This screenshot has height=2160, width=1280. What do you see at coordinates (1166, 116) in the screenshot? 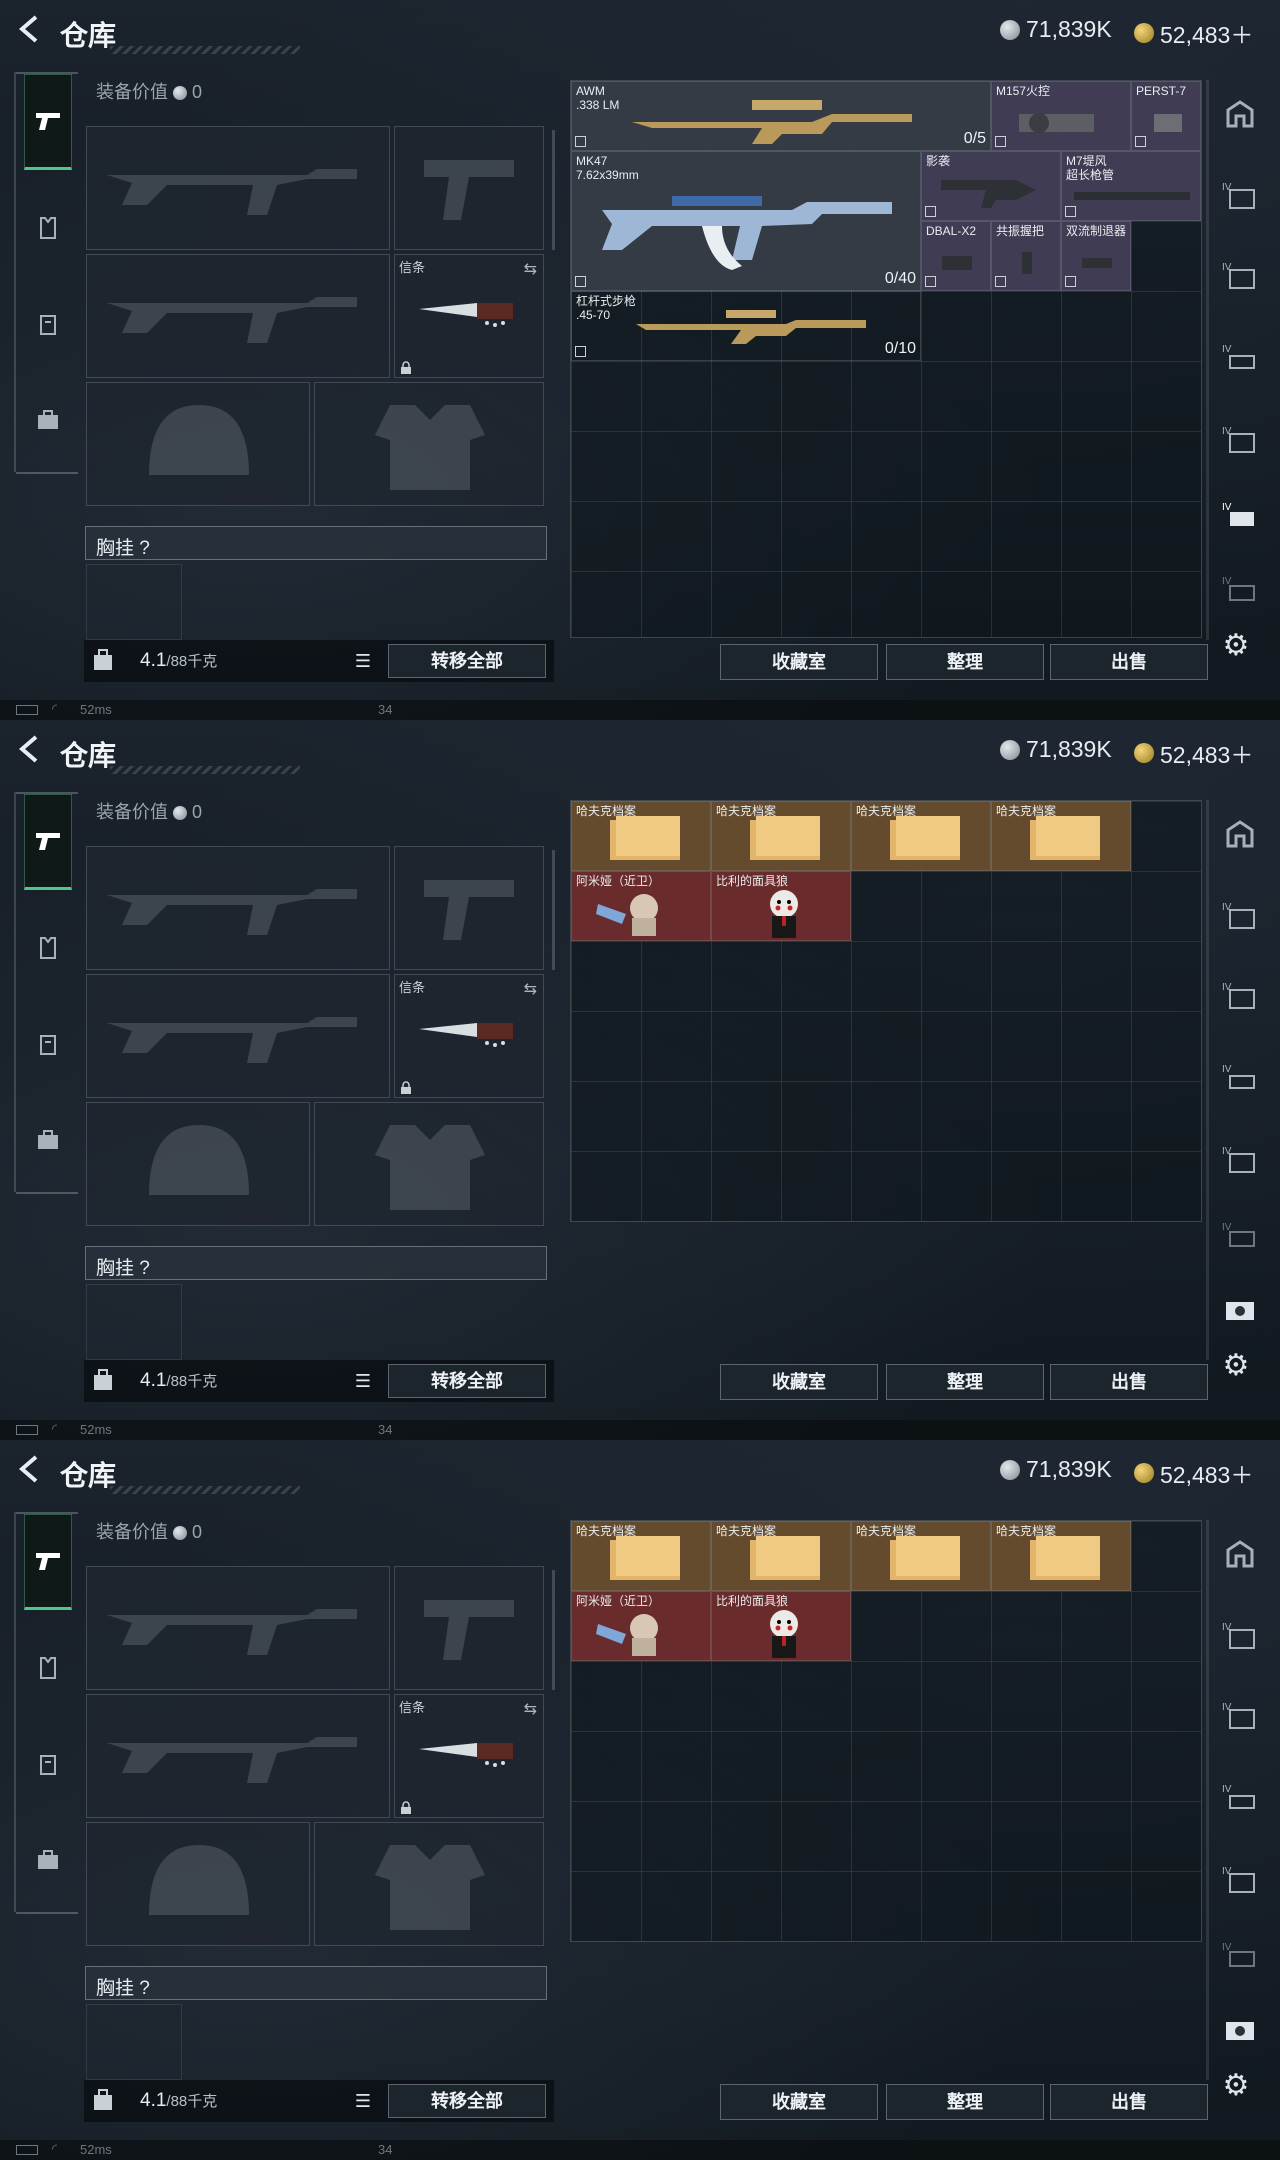
I see `item-perst7: PERST-7` at bounding box center [1166, 116].